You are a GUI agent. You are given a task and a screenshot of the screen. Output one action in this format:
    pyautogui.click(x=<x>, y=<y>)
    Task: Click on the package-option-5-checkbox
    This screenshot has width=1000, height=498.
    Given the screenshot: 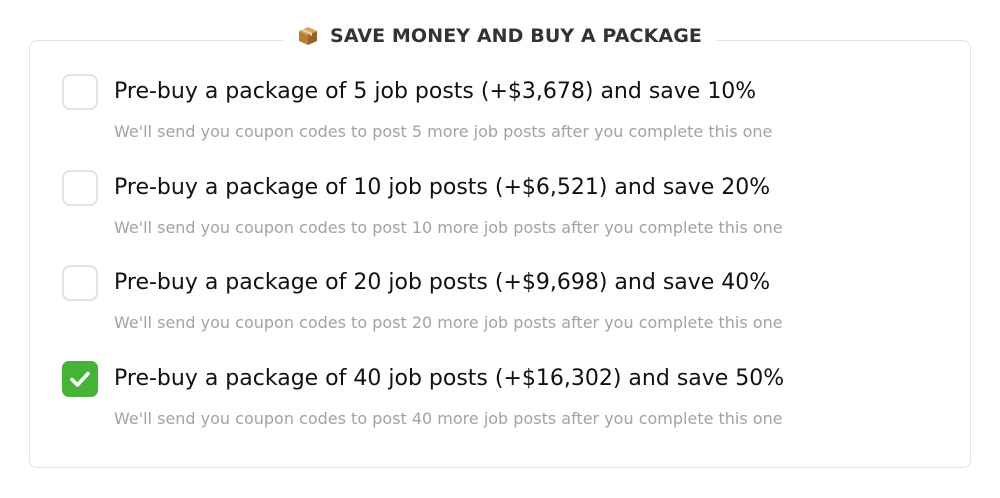 What is the action you would take?
    pyautogui.click(x=80, y=92)
    